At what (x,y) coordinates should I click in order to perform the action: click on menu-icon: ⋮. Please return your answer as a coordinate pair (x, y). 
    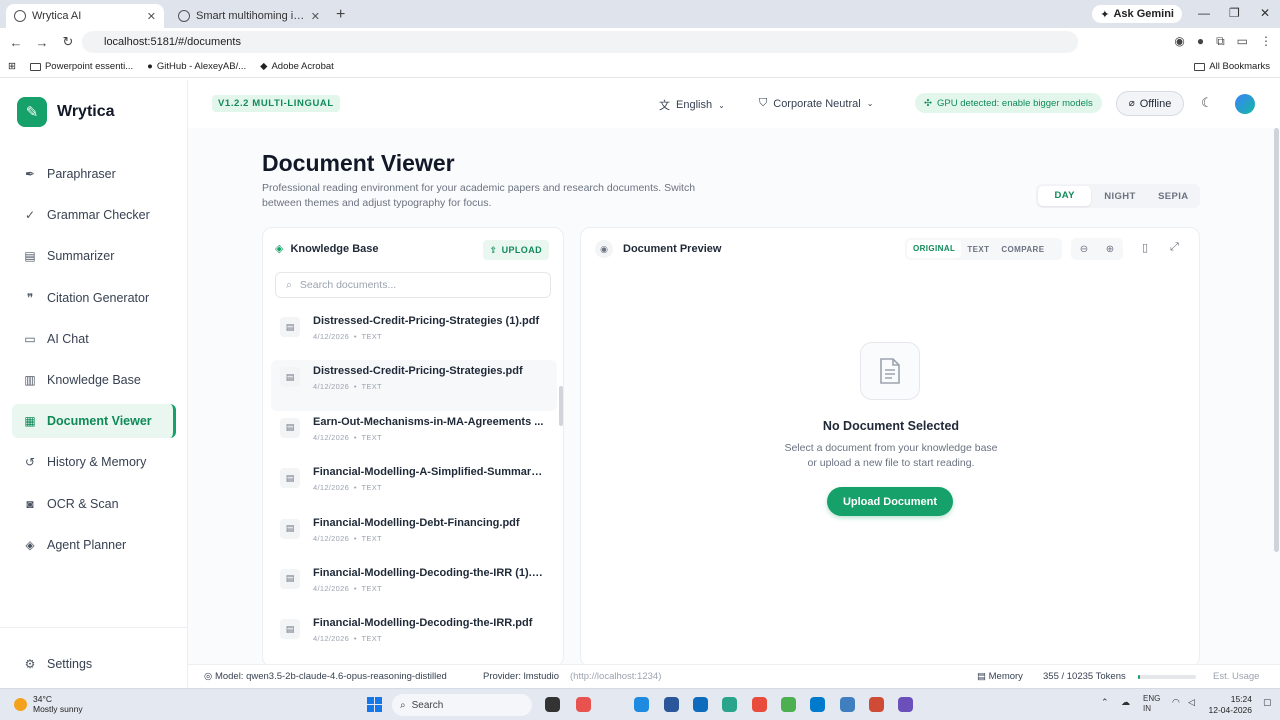
    Looking at the image, I should click on (1266, 41).